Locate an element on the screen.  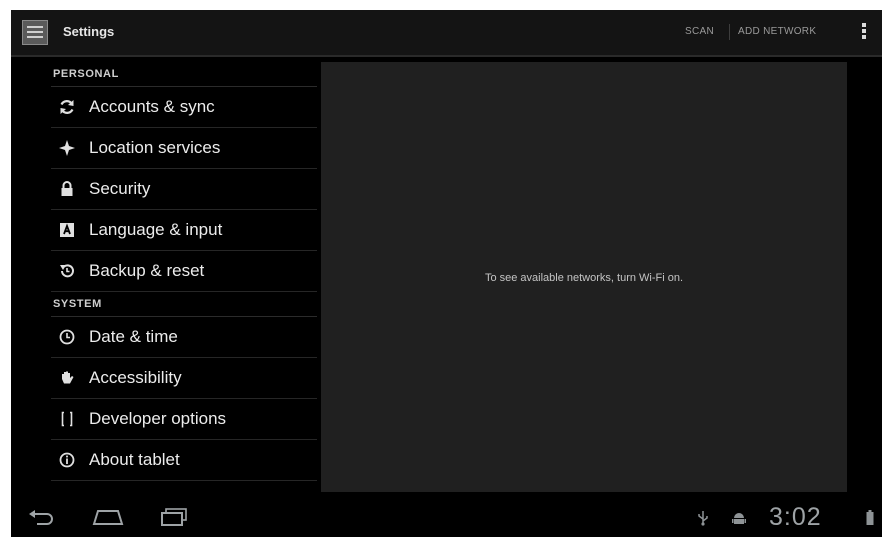
system-navigation-bar: 3:02 is located at coordinates (446, 517).